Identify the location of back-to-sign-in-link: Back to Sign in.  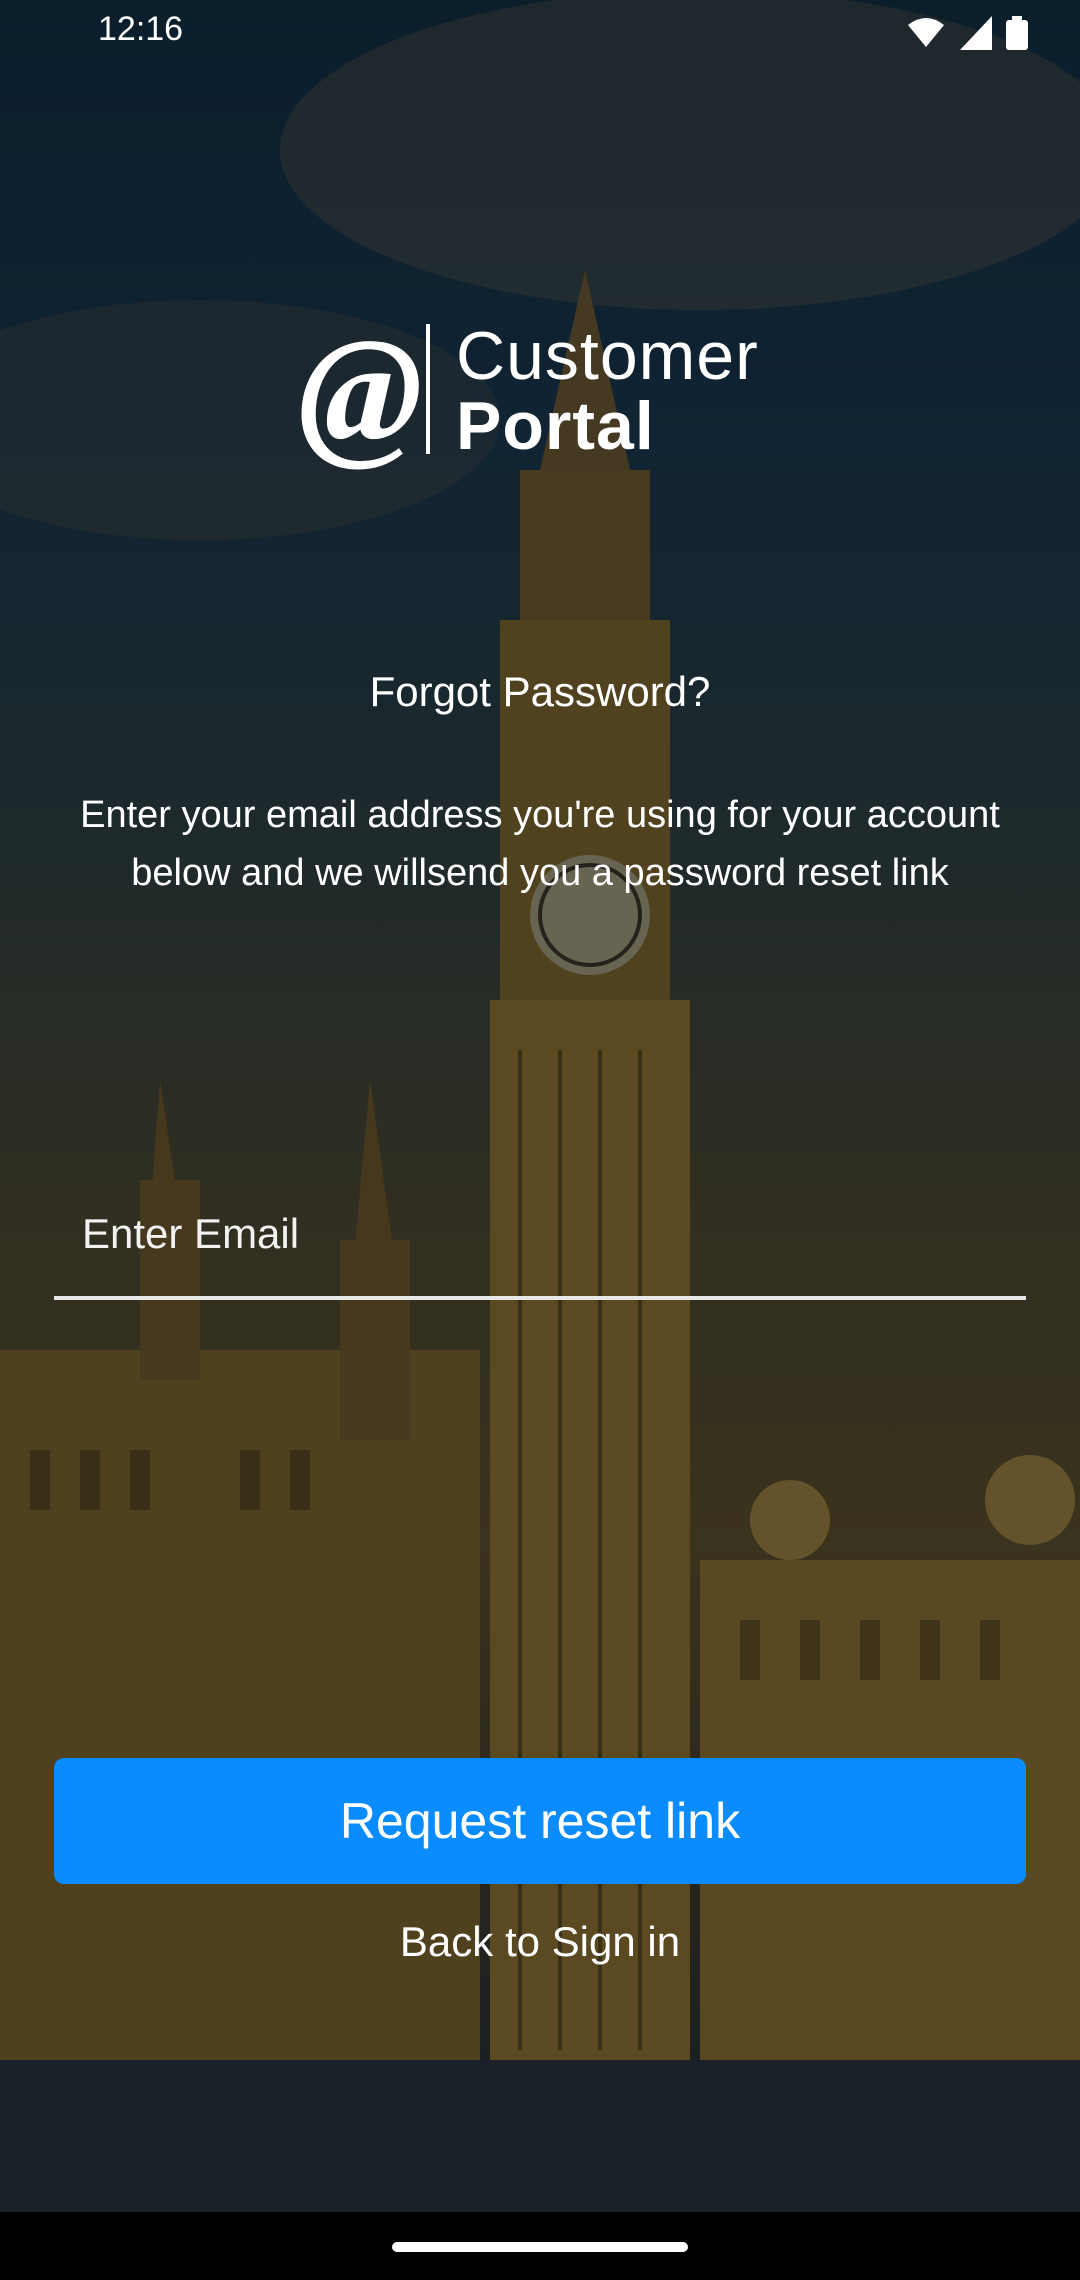
(540, 1942).